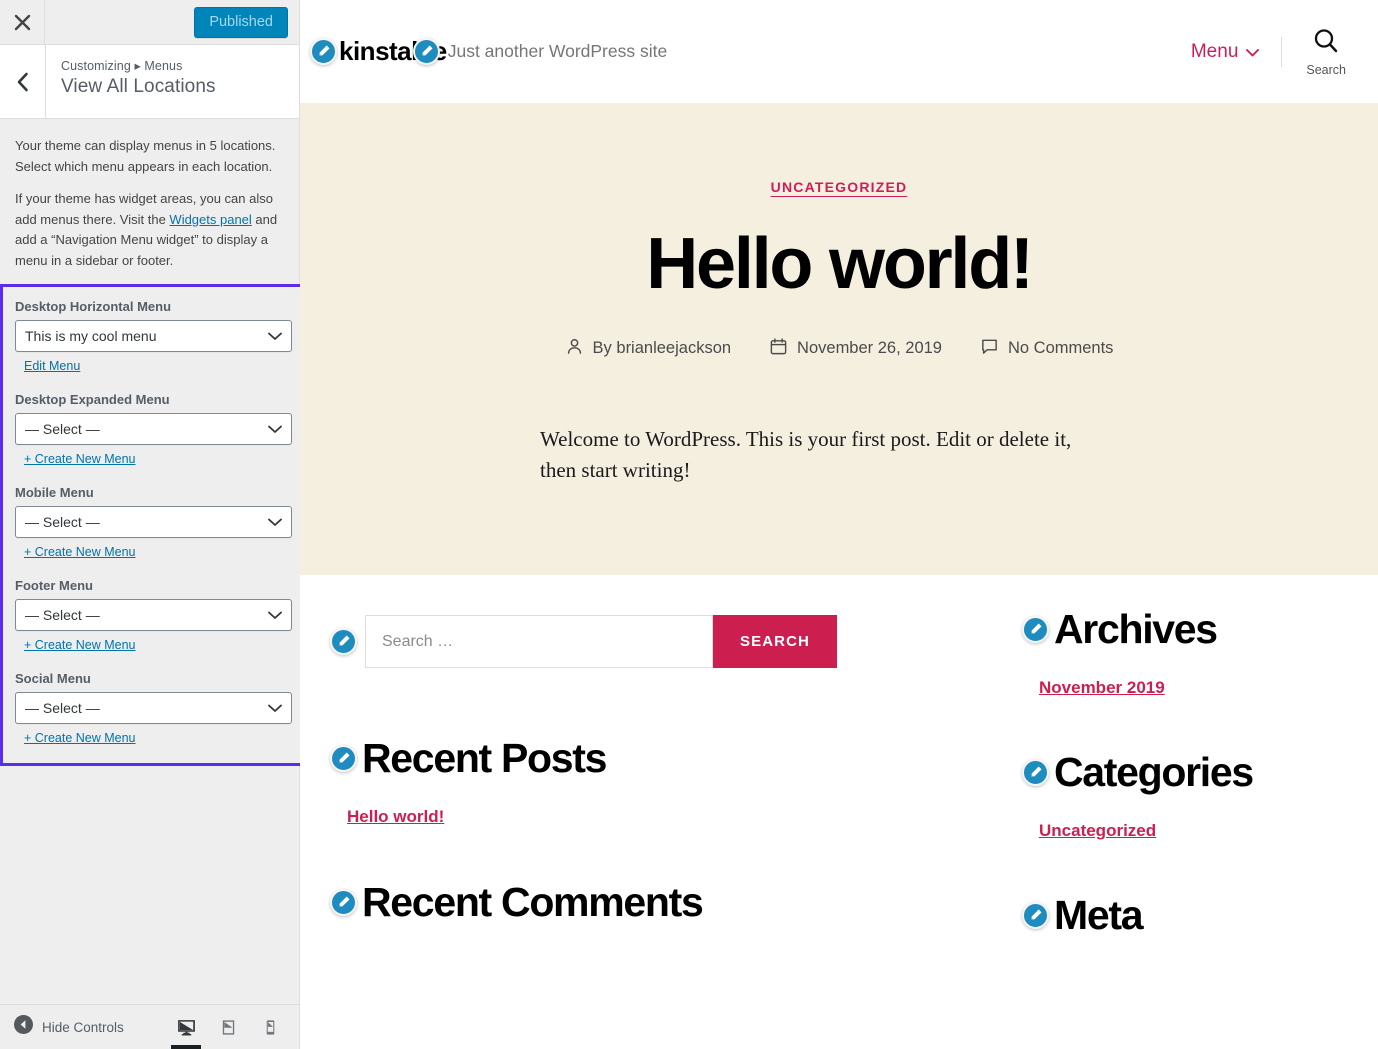 The image size is (1378, 1049). What do you see at coordinates (83, 1027) in the screenshot?
I see `hide-controls-label: Hide Controls` at bounding box center [83, 1027].